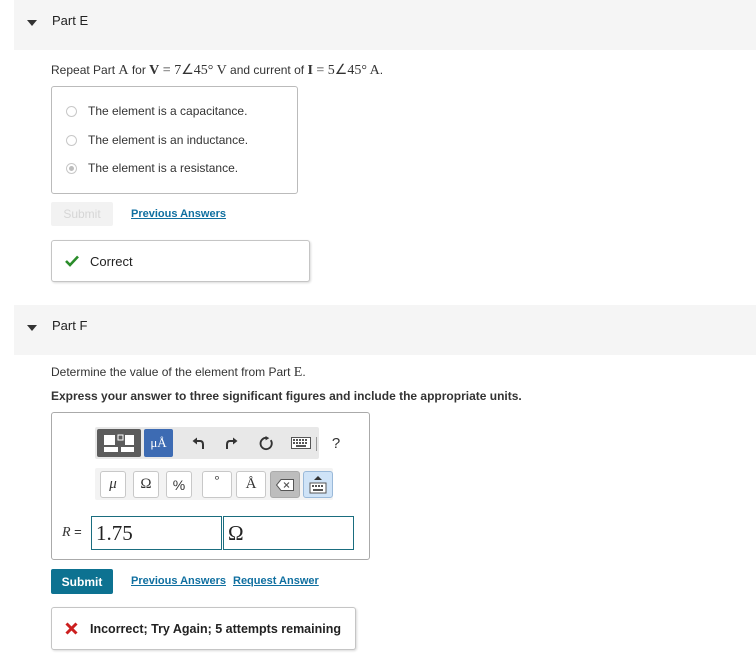 The height and width of the screenshot is (672, 756). I want to click on keypad-icon, so click(318, 484).